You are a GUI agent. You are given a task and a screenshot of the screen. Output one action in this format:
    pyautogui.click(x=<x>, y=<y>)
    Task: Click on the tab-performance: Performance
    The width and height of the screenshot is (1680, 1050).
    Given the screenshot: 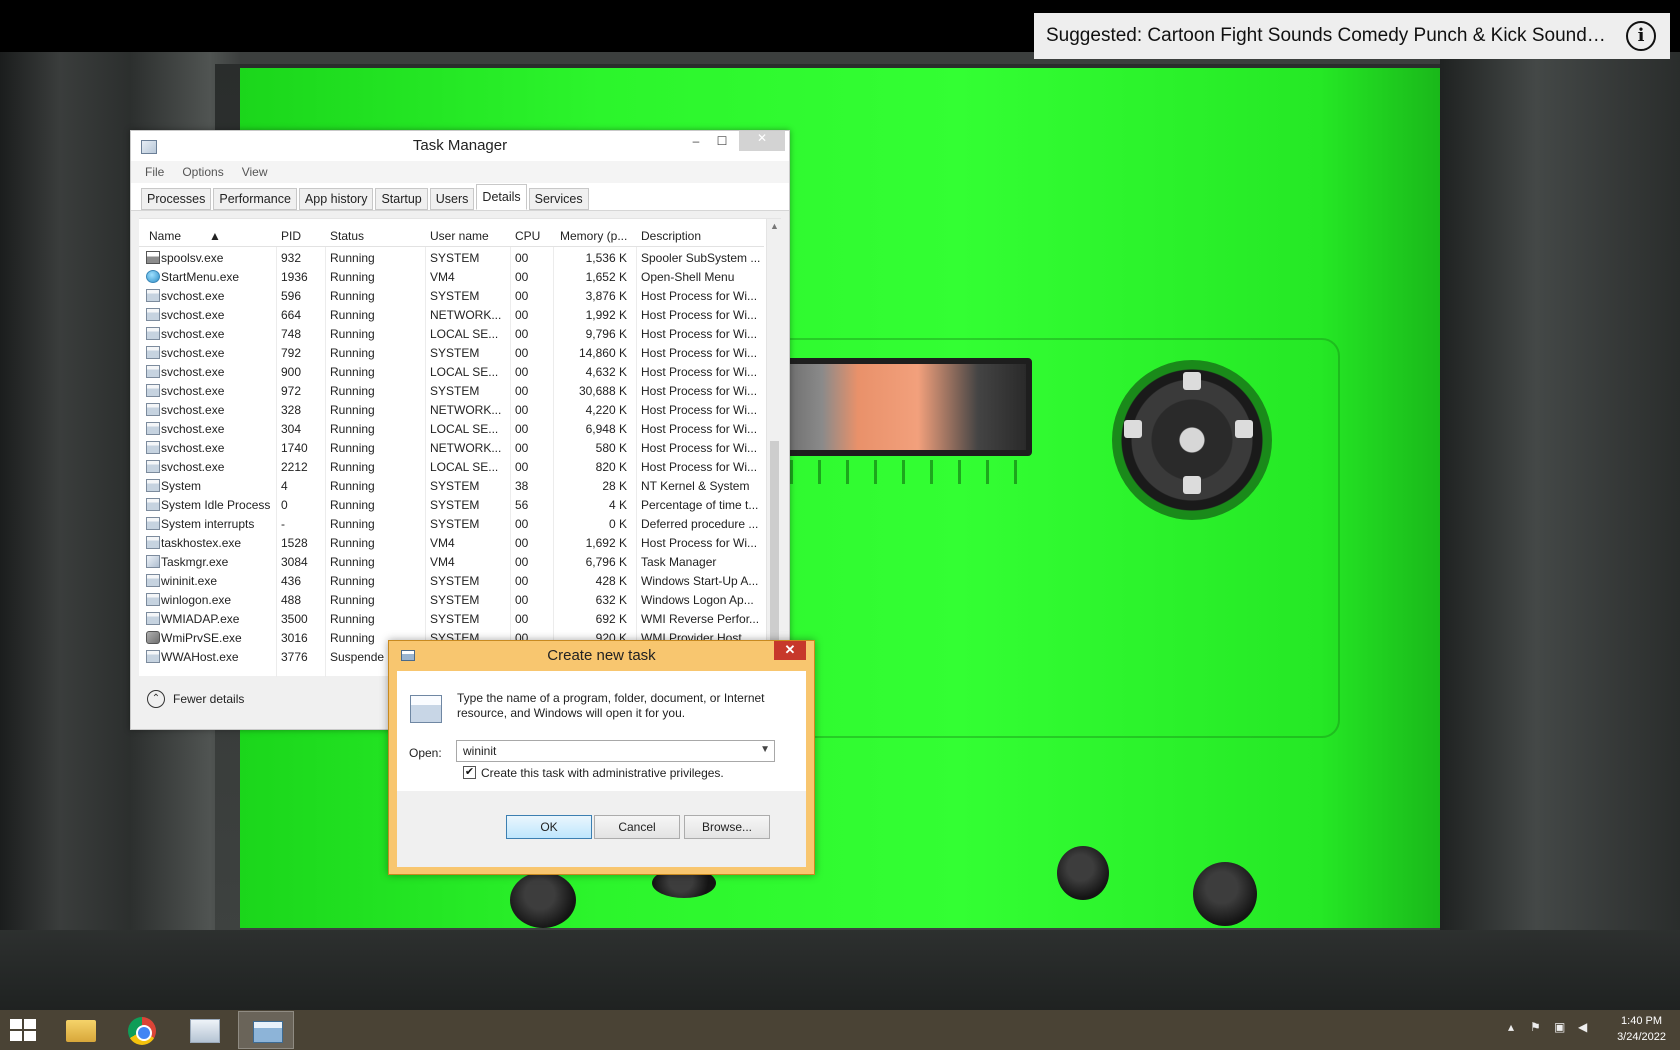 What is the action you would take?
    pyautogui.click(x=255, y=199)
    